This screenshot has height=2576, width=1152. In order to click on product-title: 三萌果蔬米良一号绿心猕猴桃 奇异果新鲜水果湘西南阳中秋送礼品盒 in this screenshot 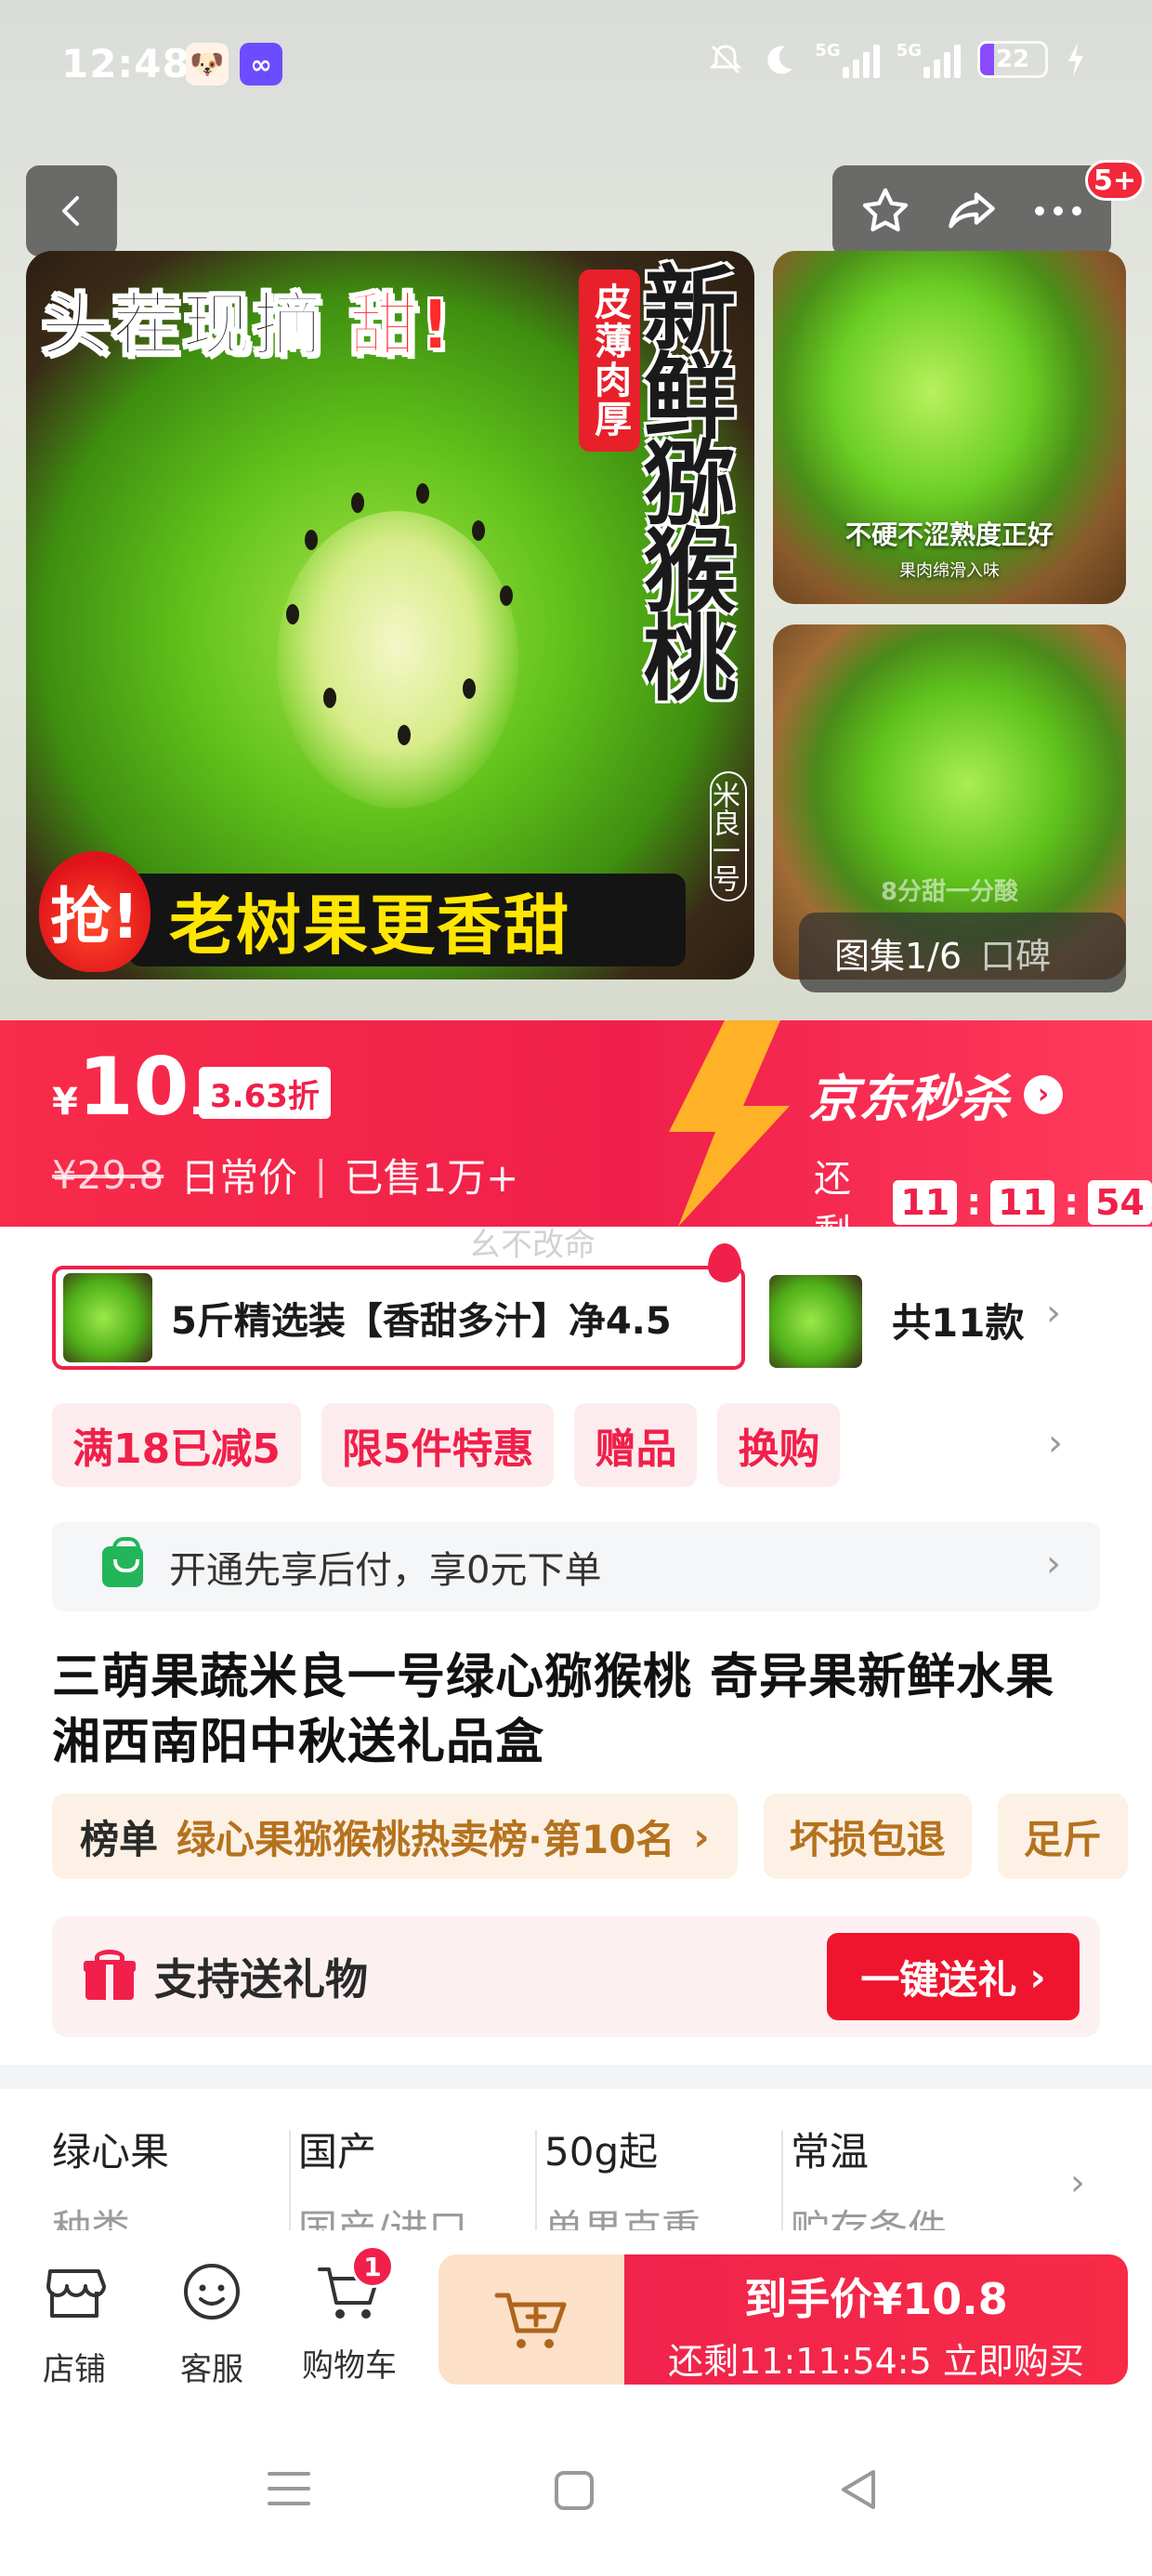, I will do `click(553, 1709)`.